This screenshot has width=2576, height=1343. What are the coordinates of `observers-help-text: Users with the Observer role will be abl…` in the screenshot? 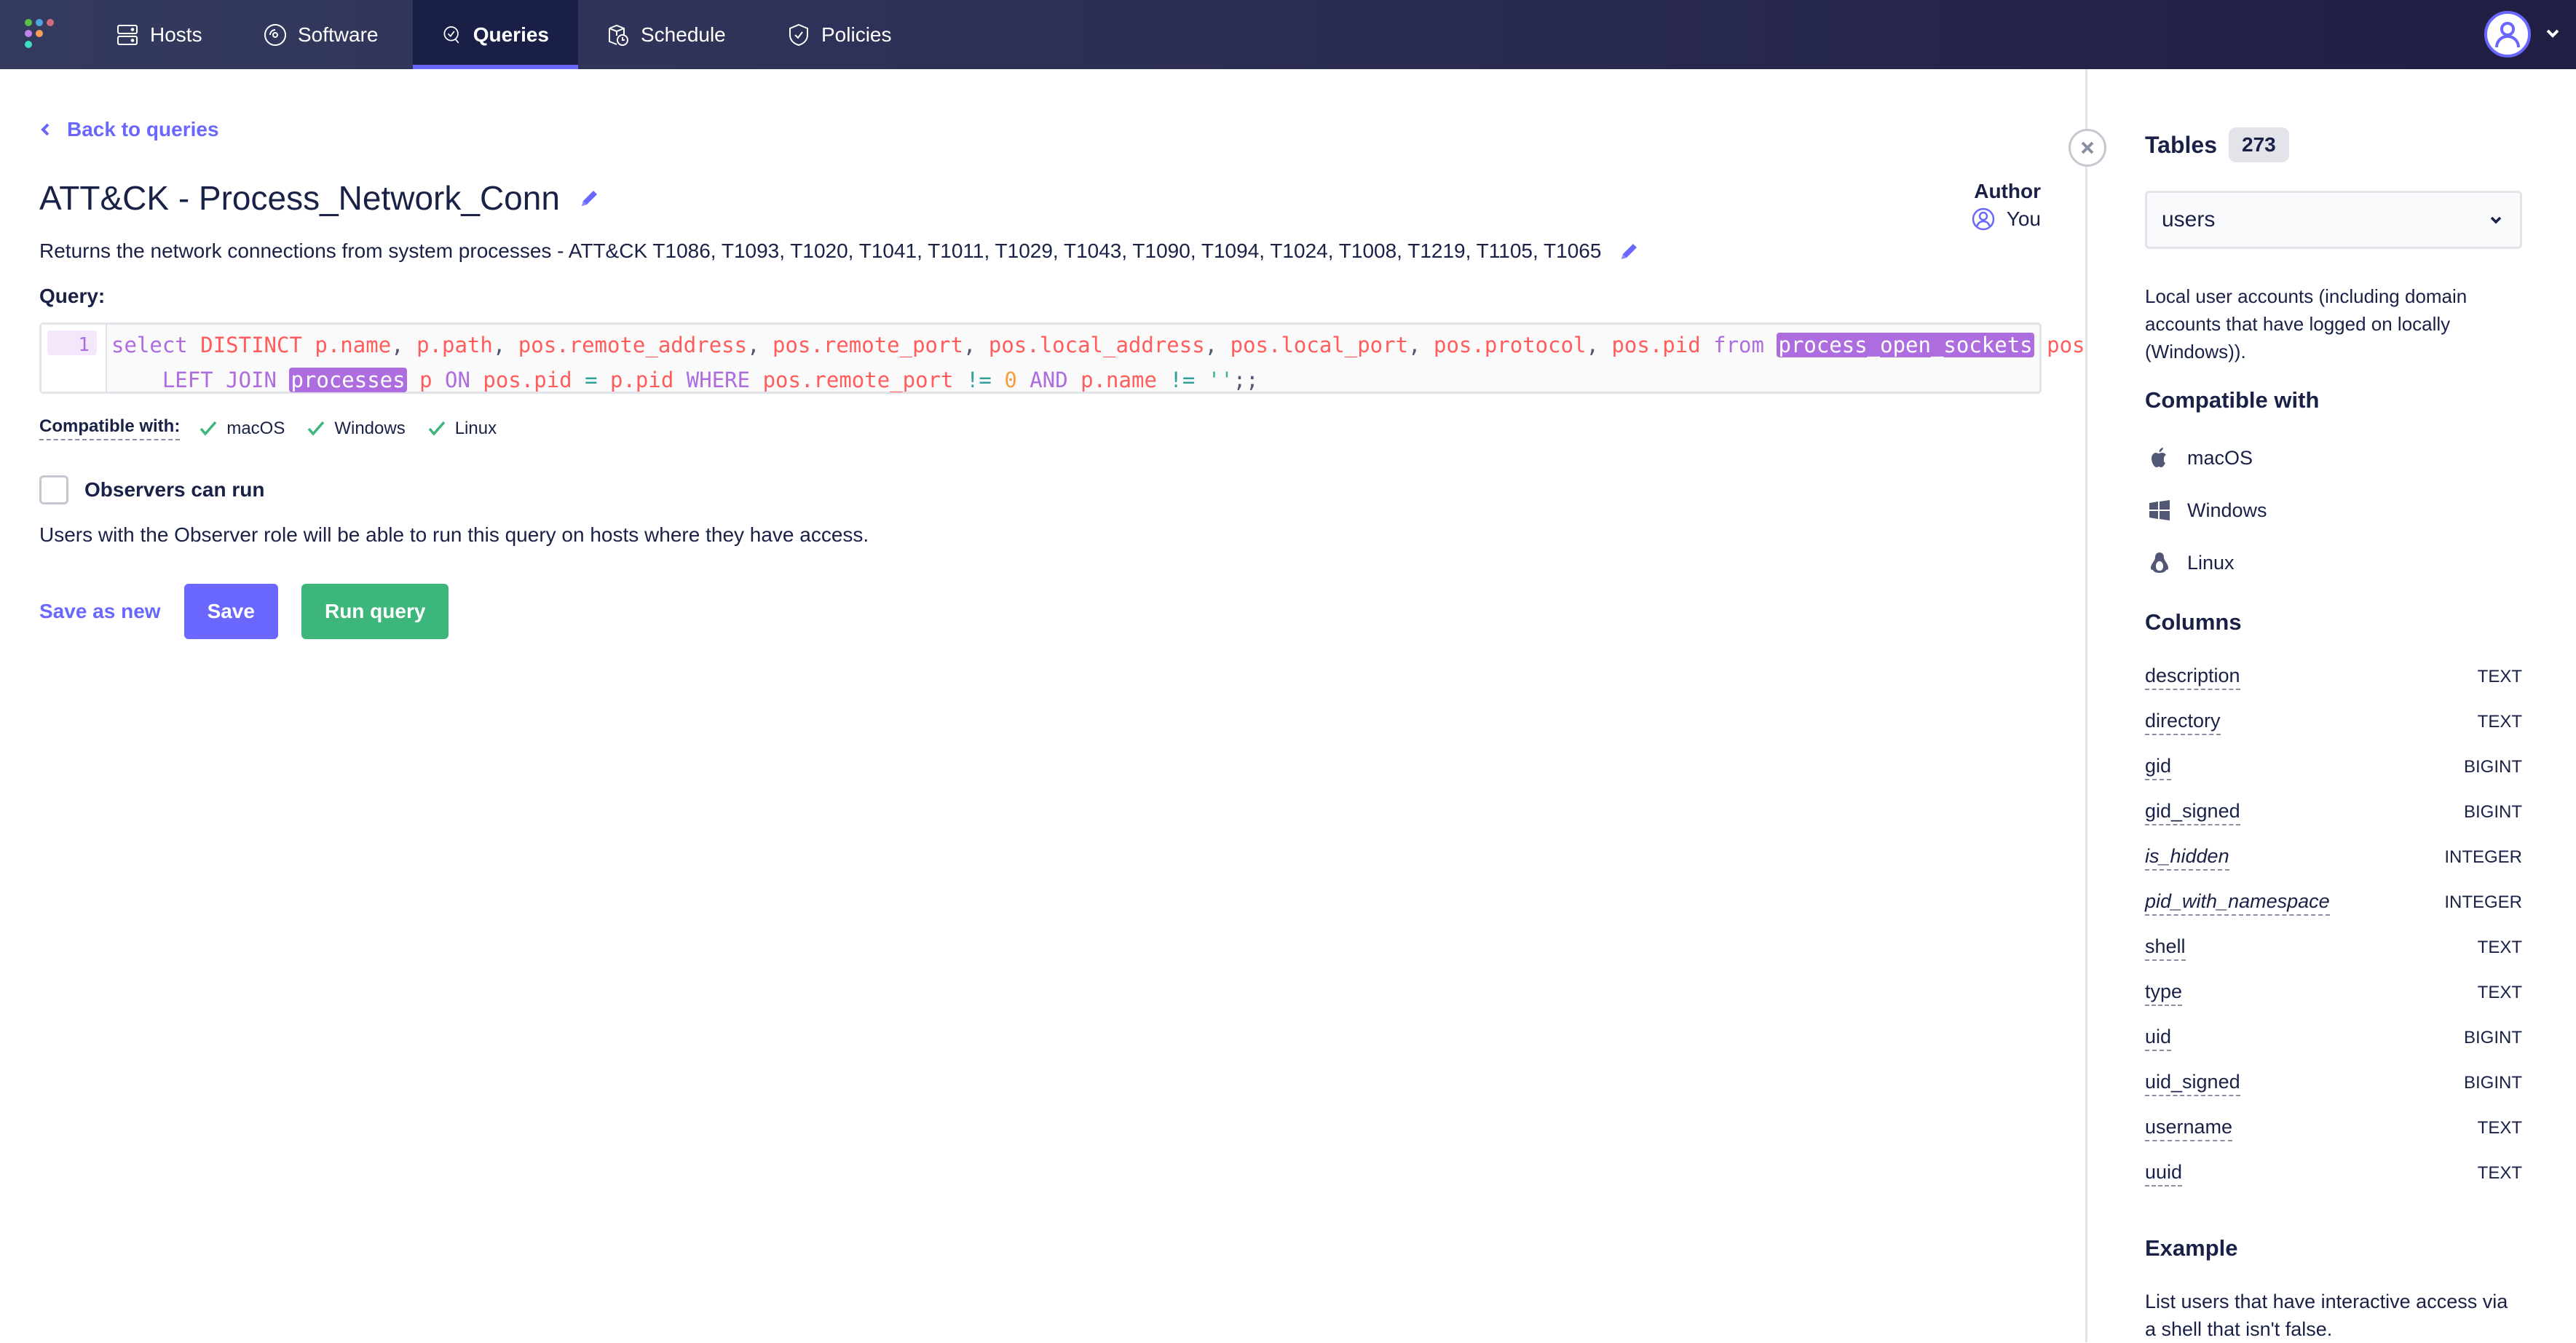 It's located at (454, 534).